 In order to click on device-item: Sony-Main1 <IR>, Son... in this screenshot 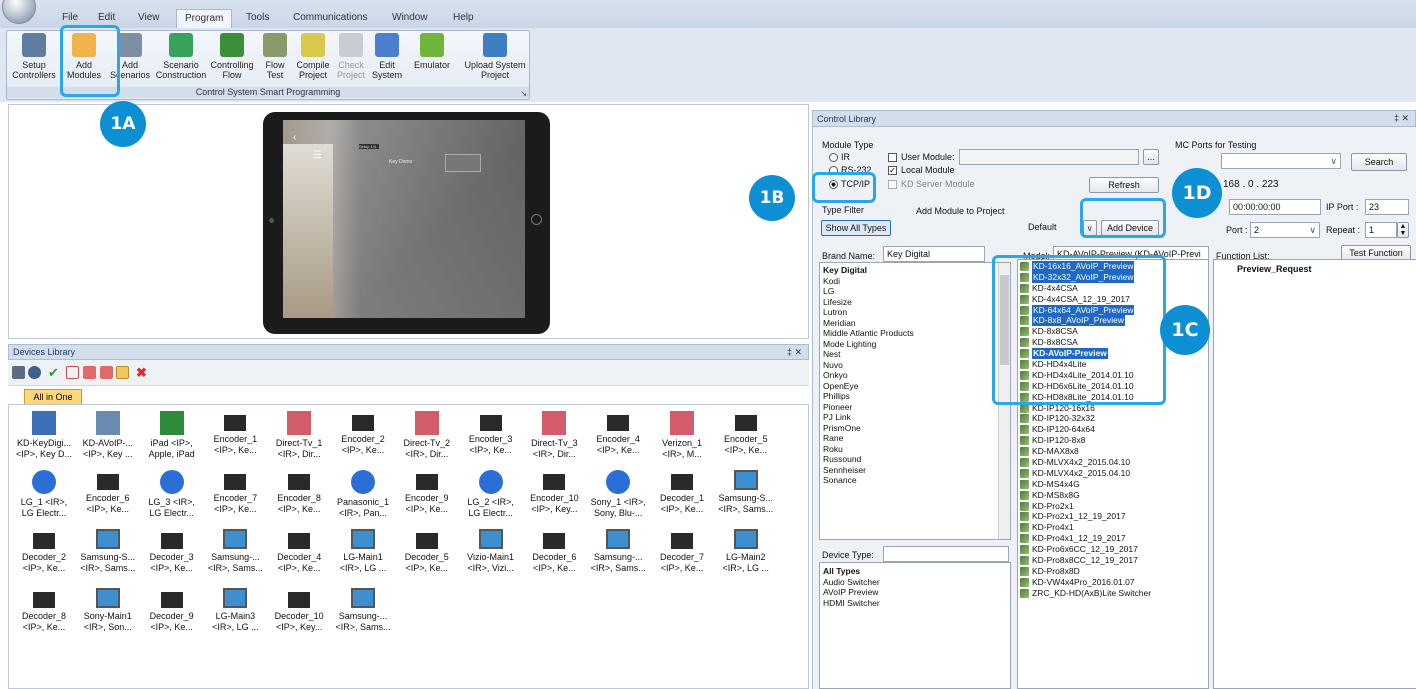, I will do `click(108, 610)`.